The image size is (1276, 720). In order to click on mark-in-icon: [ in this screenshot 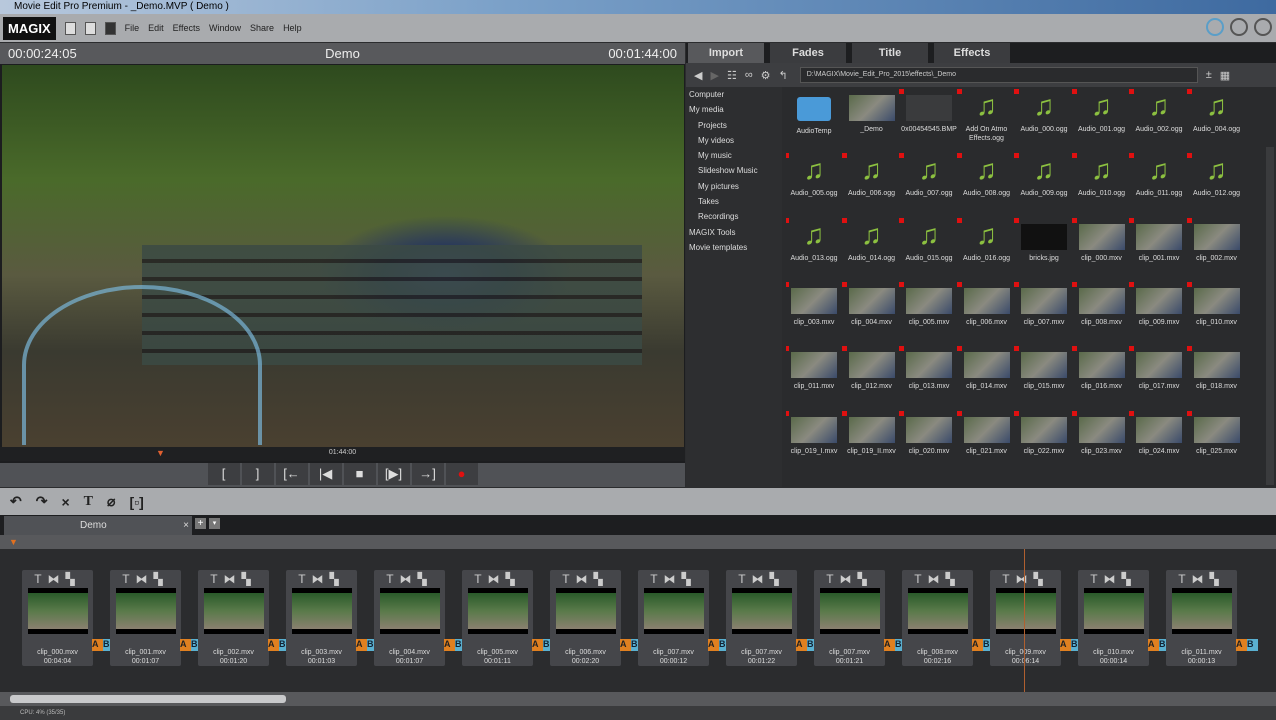, I will do `click(223, 474)`.